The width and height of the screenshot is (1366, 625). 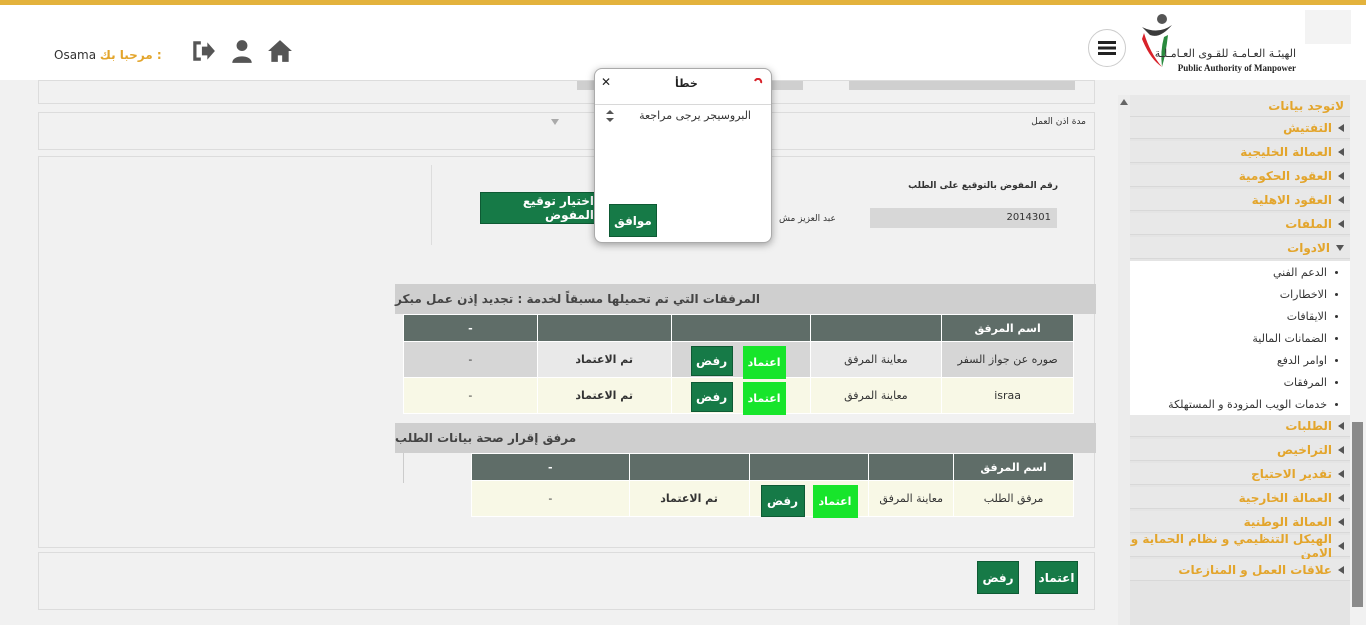 I want to click on org-name-ar: الهيئـة العـامـة للقـوى العـامـلـة, so click(x=1225, y=53).